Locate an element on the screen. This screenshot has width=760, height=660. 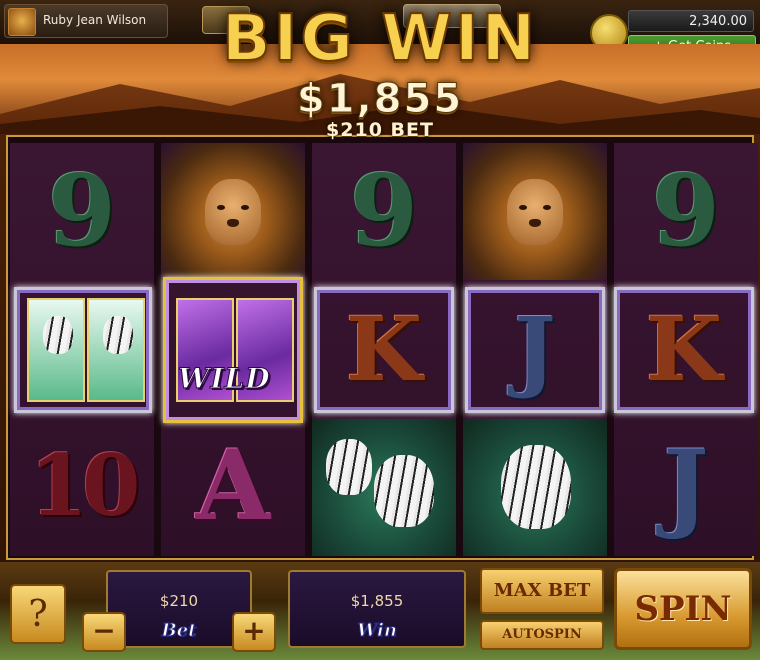
win-value: $1,855 is located at coordinates (377, 601).